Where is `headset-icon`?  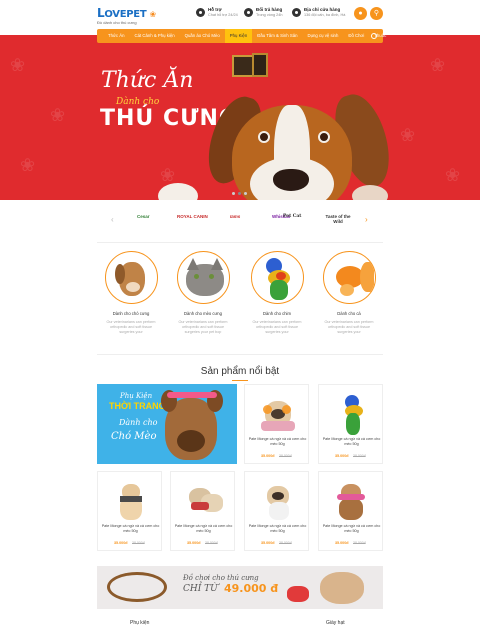 headset-icon is located at coordinates (200, 12).